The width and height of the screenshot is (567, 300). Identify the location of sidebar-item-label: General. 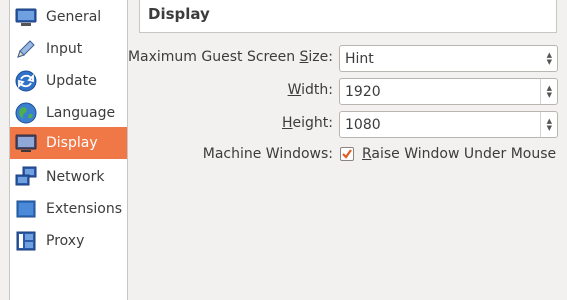
(74, 17).